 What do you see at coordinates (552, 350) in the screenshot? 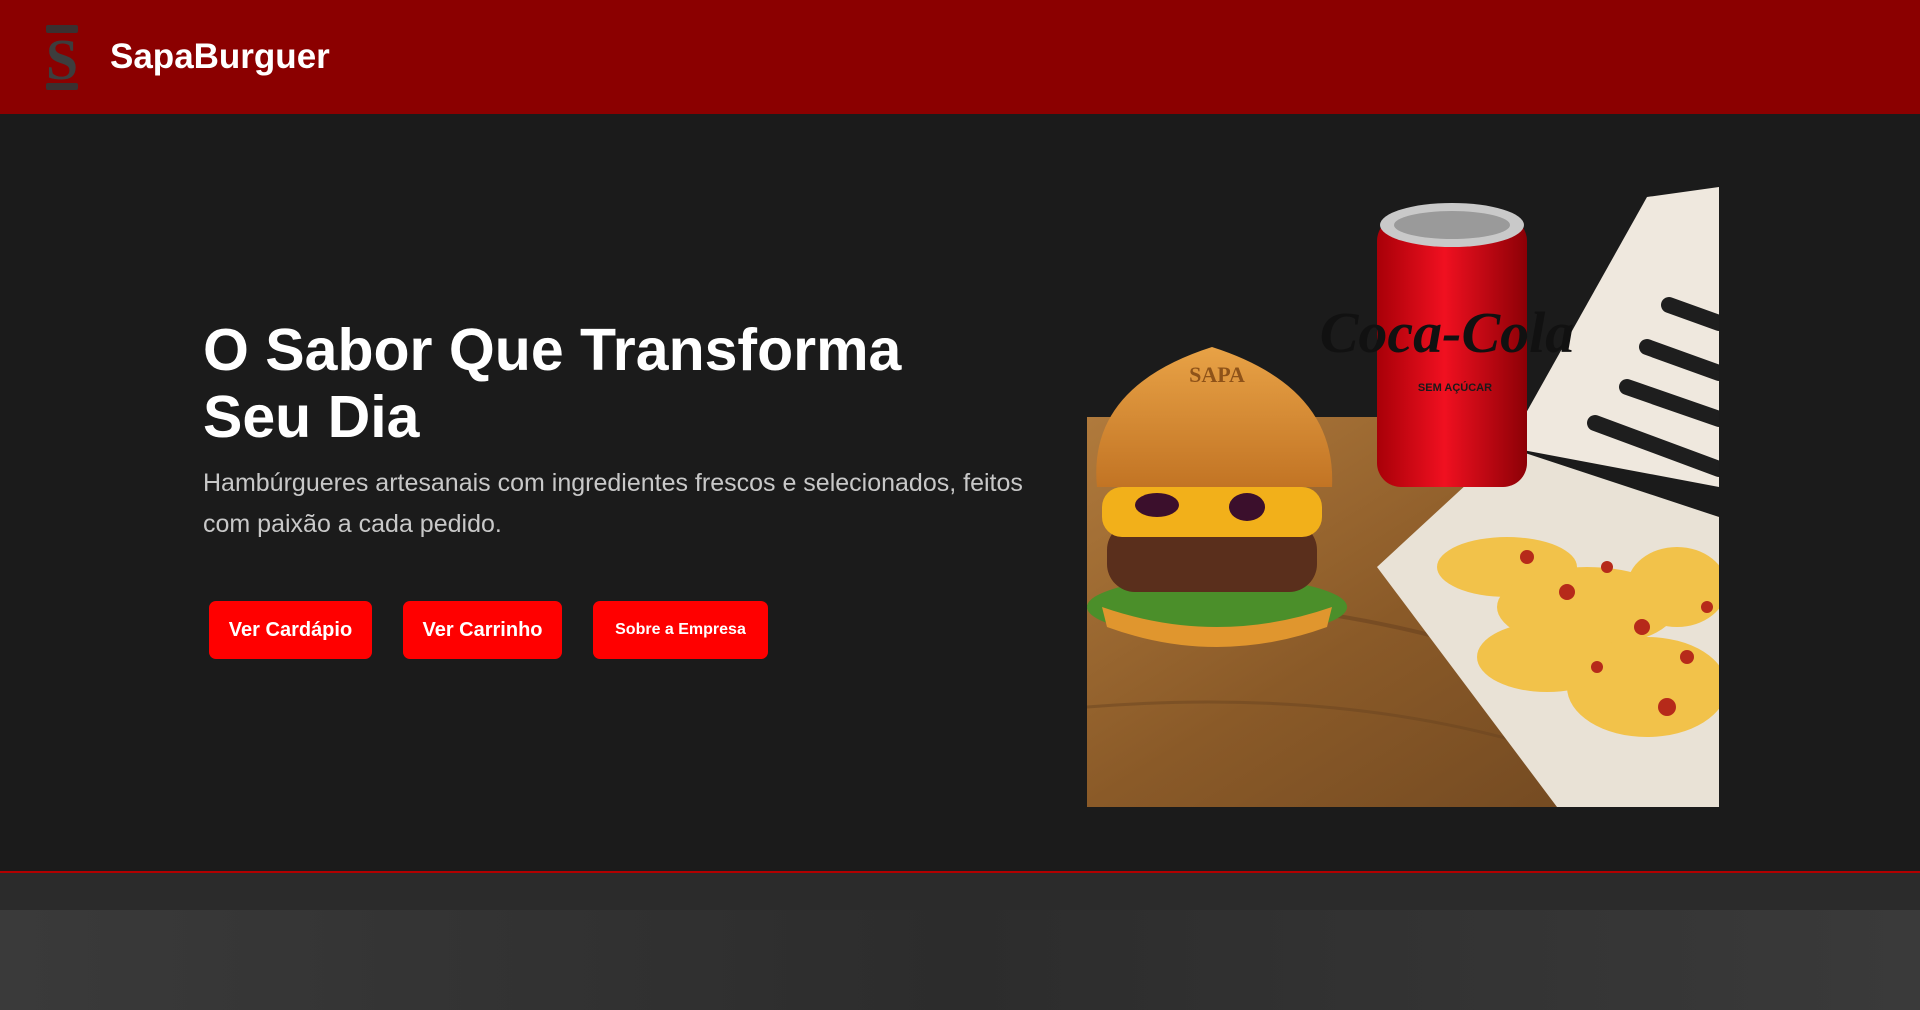
I see `hero-title-line1: O Sabor Que Transforma` at bounding box center [552, 350].